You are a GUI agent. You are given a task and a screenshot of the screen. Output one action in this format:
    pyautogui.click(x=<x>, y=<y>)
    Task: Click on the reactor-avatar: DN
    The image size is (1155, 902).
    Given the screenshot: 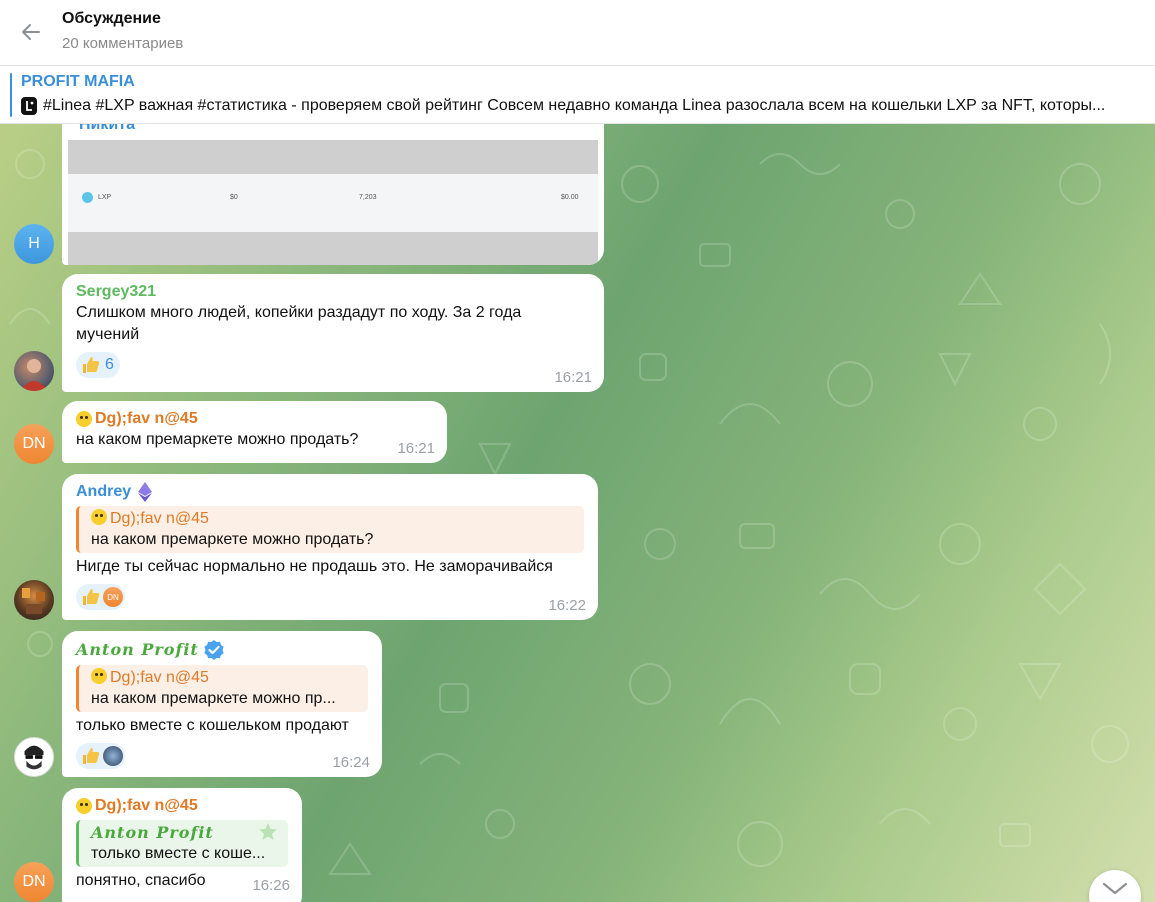 What is the action you would take?
    pyautogui.click(x=113, y=597)
    